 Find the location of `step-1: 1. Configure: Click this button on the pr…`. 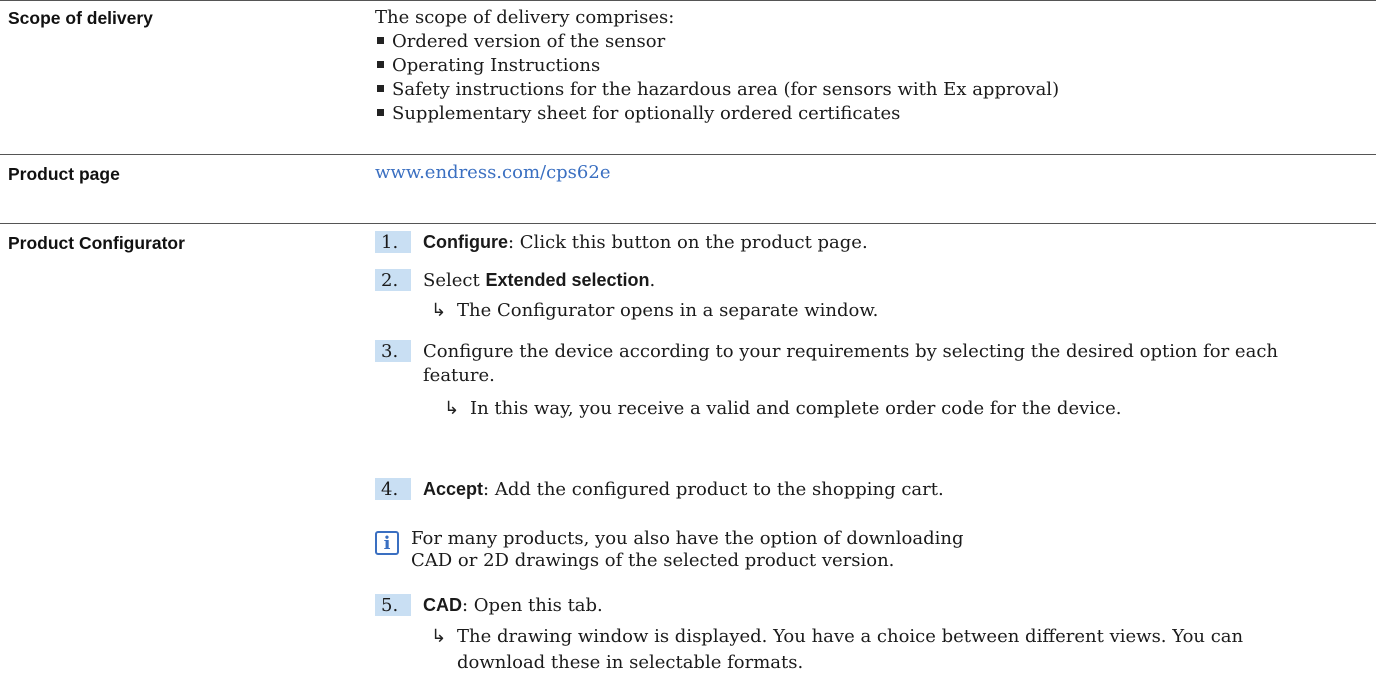

step-1: 1. Configure: Click this button on the pr… is located at coordinates (621, 242).